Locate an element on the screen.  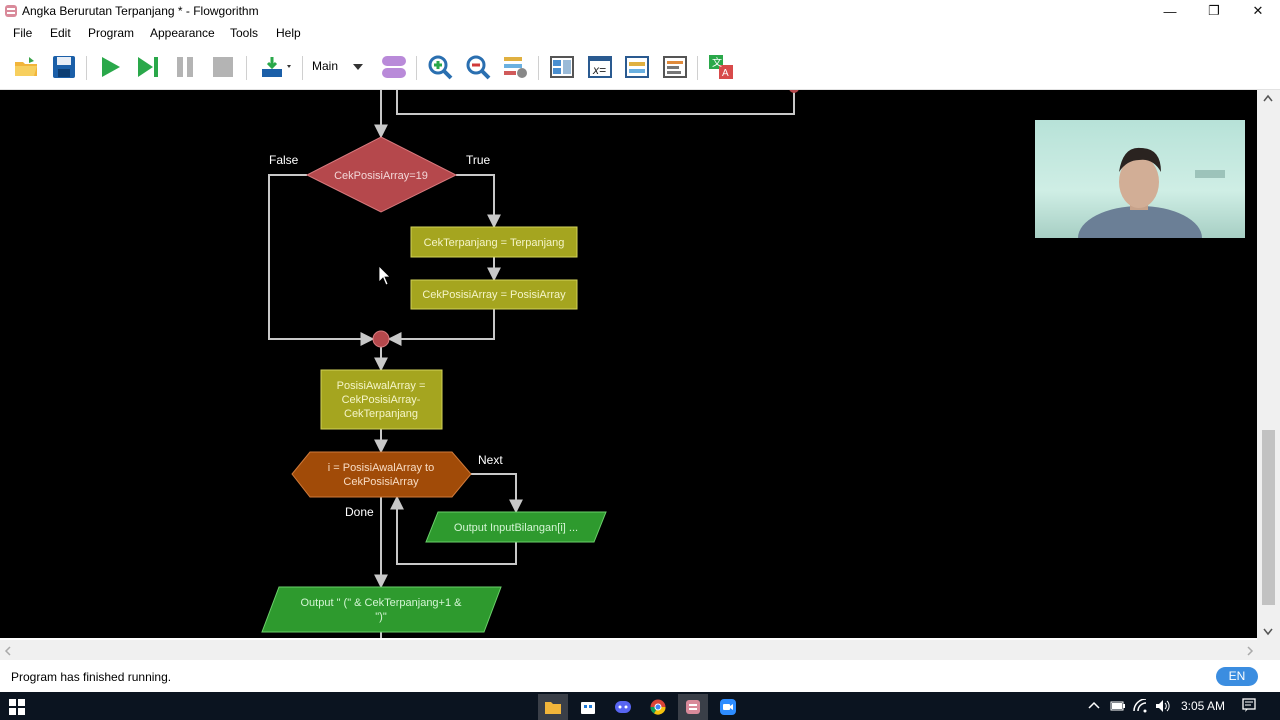
menu-file: File is located at coordinates (22, 33).